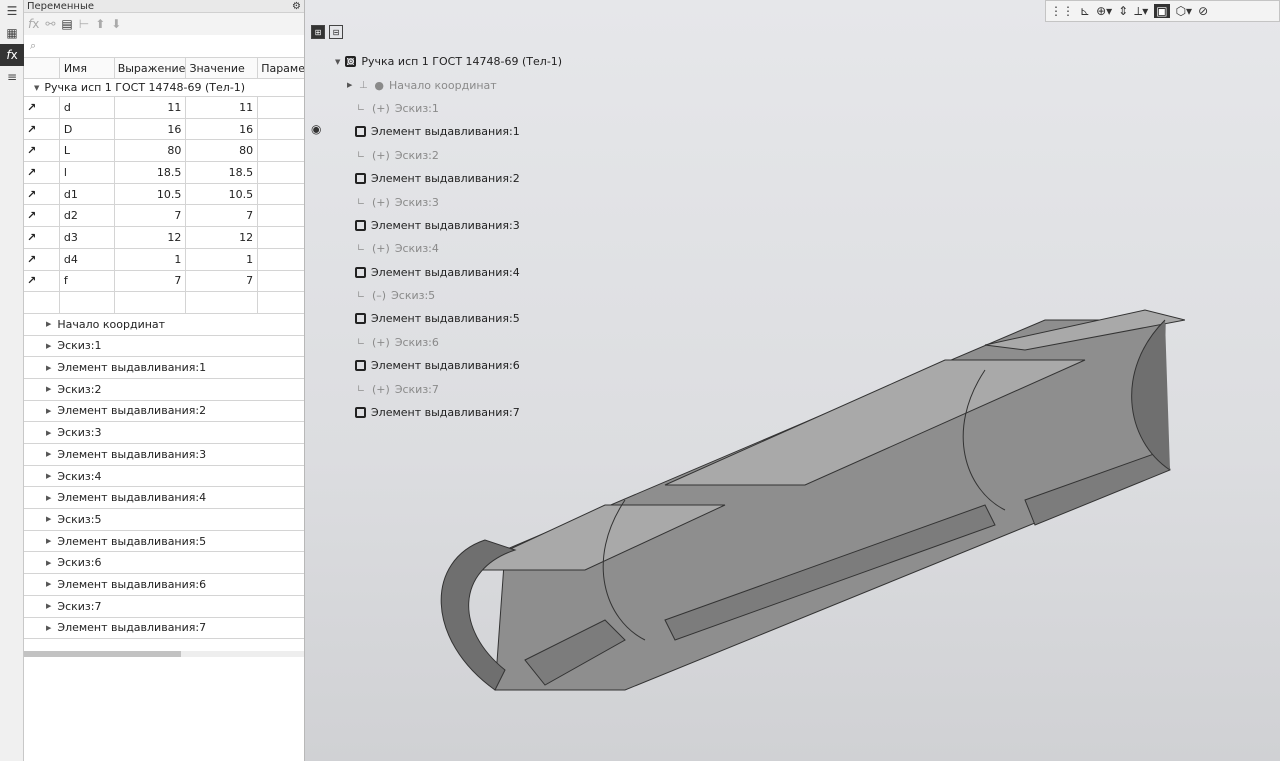  I want to click on list-item: ▶ Элемент выдавливания:5, so click(164, 541).